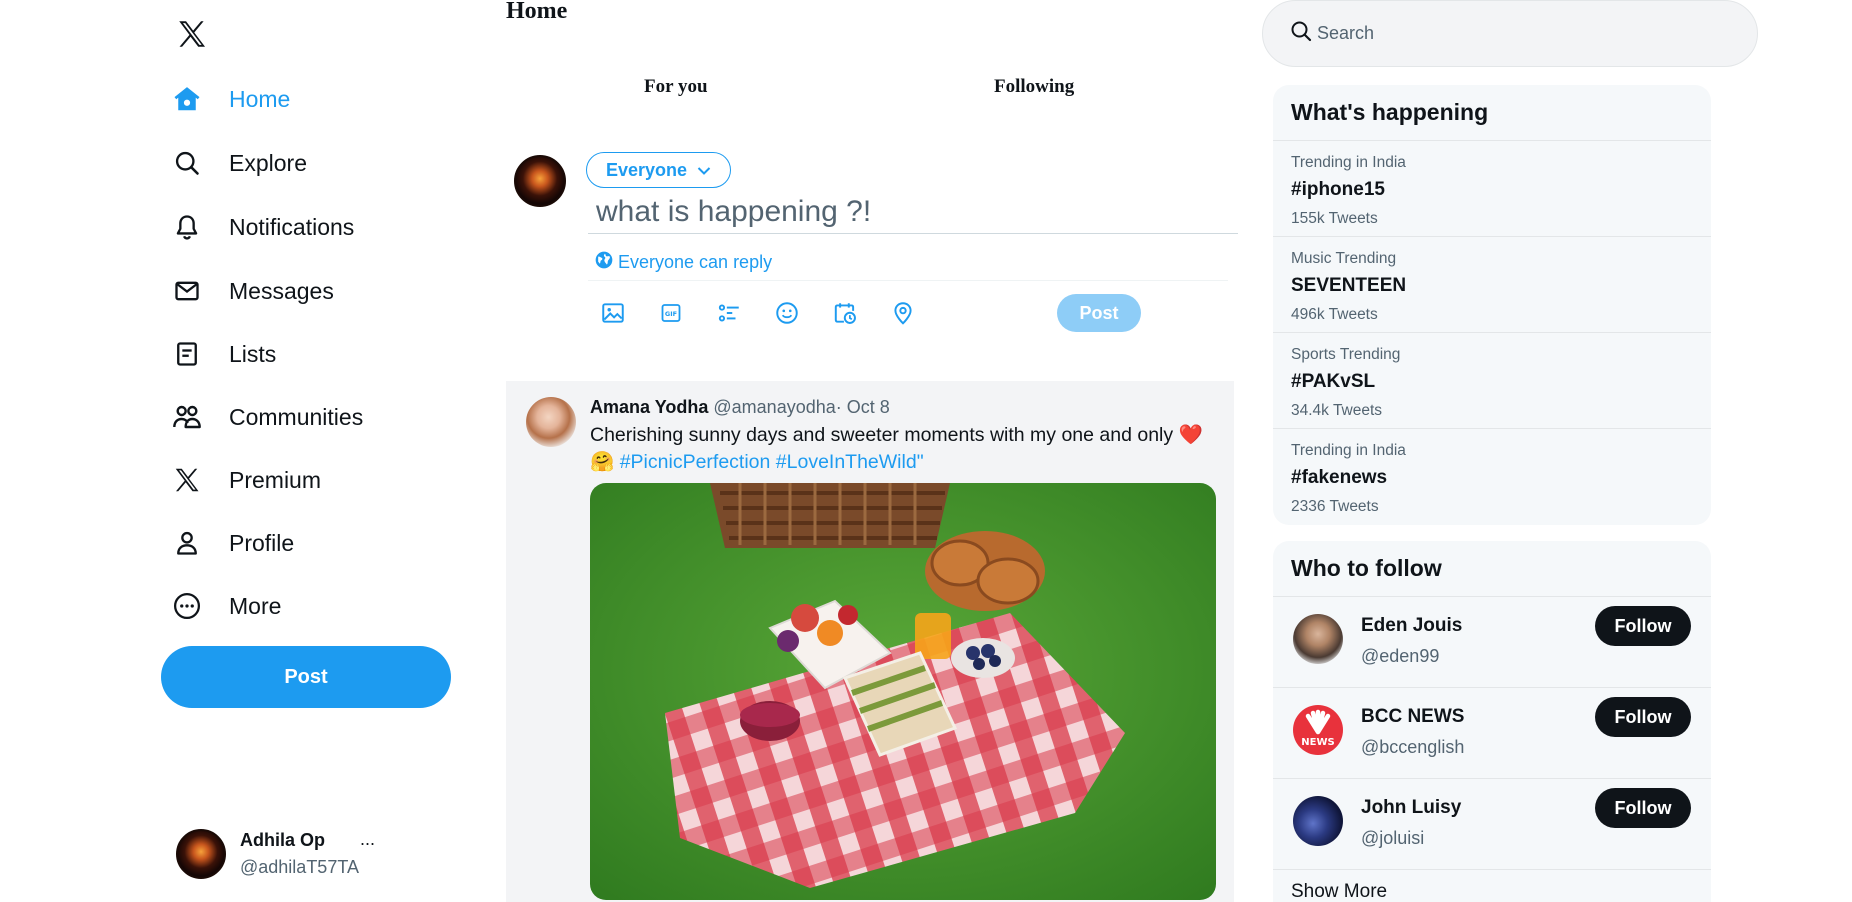 The width and height of the screenshot is (1852, 902). What do you see at coordinates (613, 313) in the screenshot?
I see `image-icon` at bounding box center [613, 313].